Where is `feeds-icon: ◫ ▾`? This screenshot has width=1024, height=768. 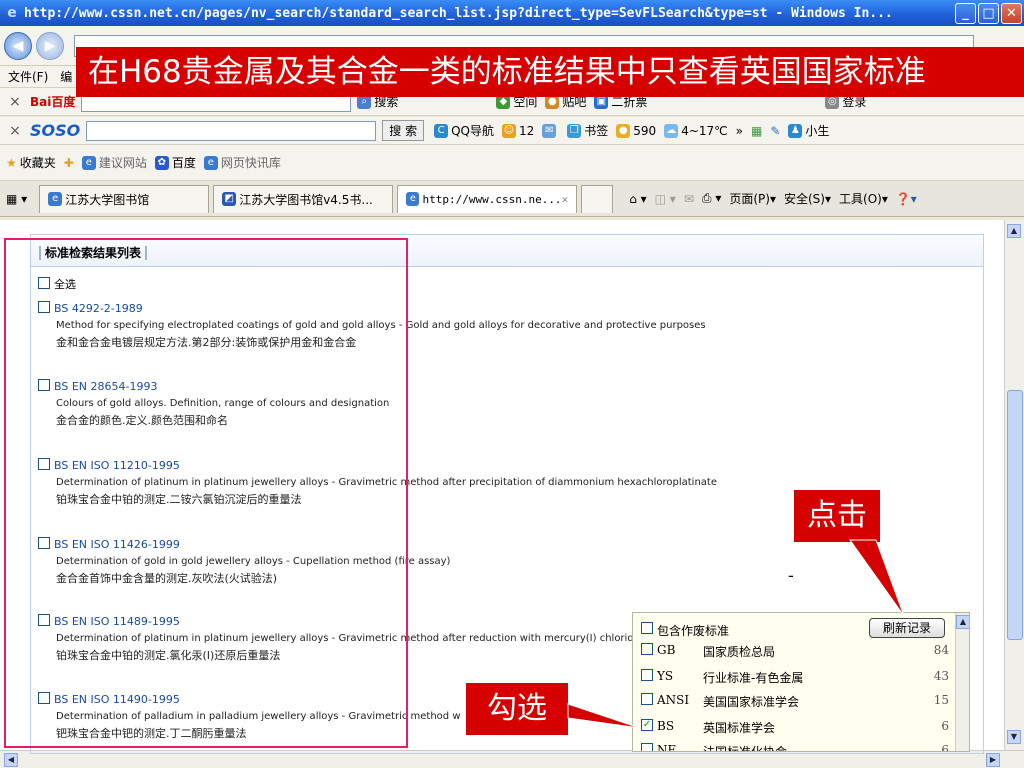 feeds-icon: ◫ ▾ is located at coordinates (665, 199).